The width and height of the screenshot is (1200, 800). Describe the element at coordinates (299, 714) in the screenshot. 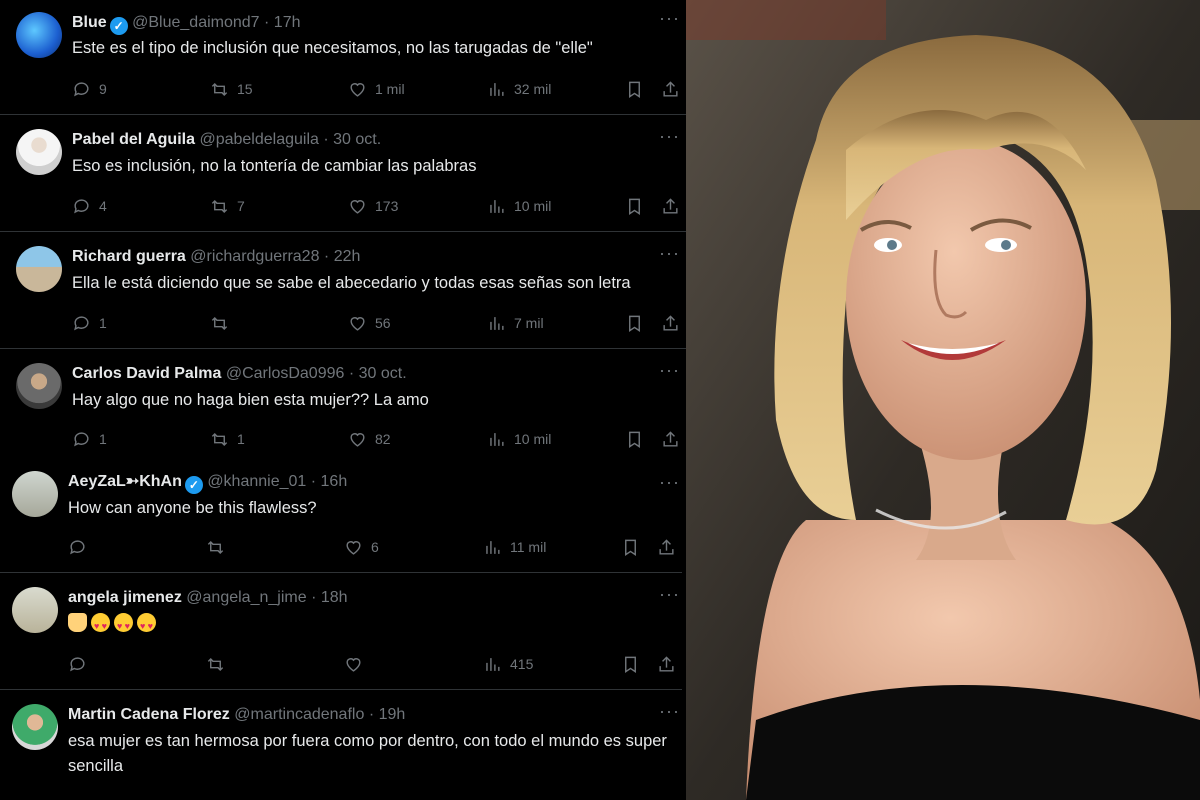

I see `handle: @martincadenaflo` at that location.